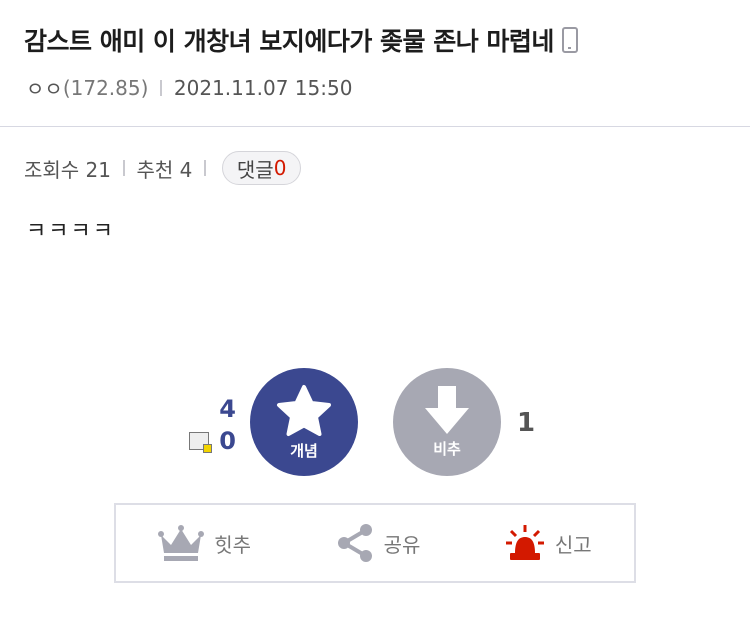 The image size is (750, 620). Describe the element at coordinates (181, 543) in the screenshot. I see `crown-icon` at that location.